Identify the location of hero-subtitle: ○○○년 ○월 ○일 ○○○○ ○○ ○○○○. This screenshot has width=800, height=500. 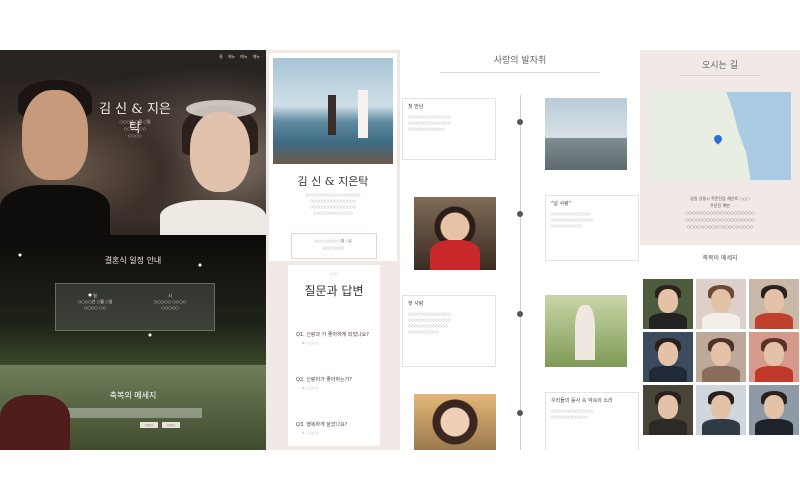
(135, 128).